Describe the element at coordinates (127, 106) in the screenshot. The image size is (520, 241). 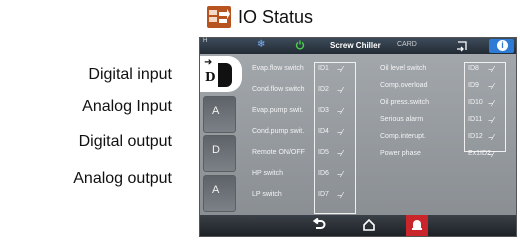
I see `category-analog-input: Analog Input` at that location.